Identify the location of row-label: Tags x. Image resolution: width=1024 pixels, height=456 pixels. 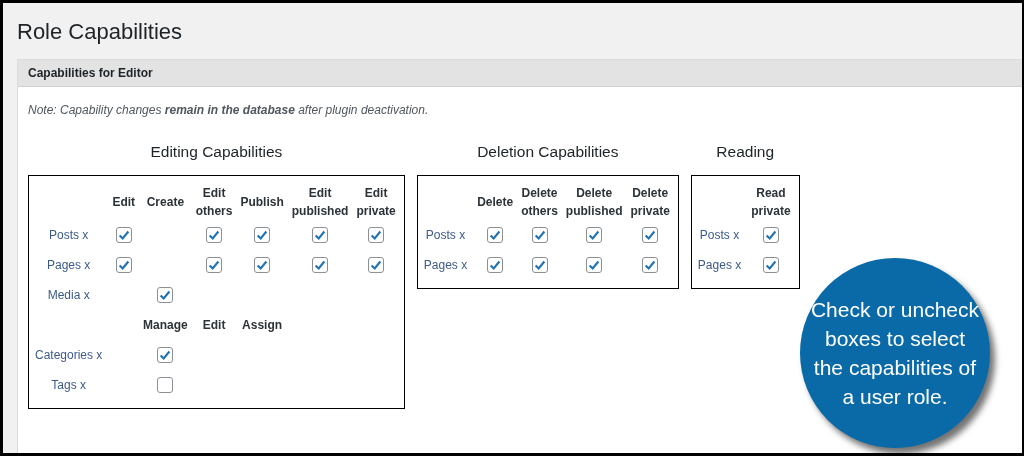
(69, 385).